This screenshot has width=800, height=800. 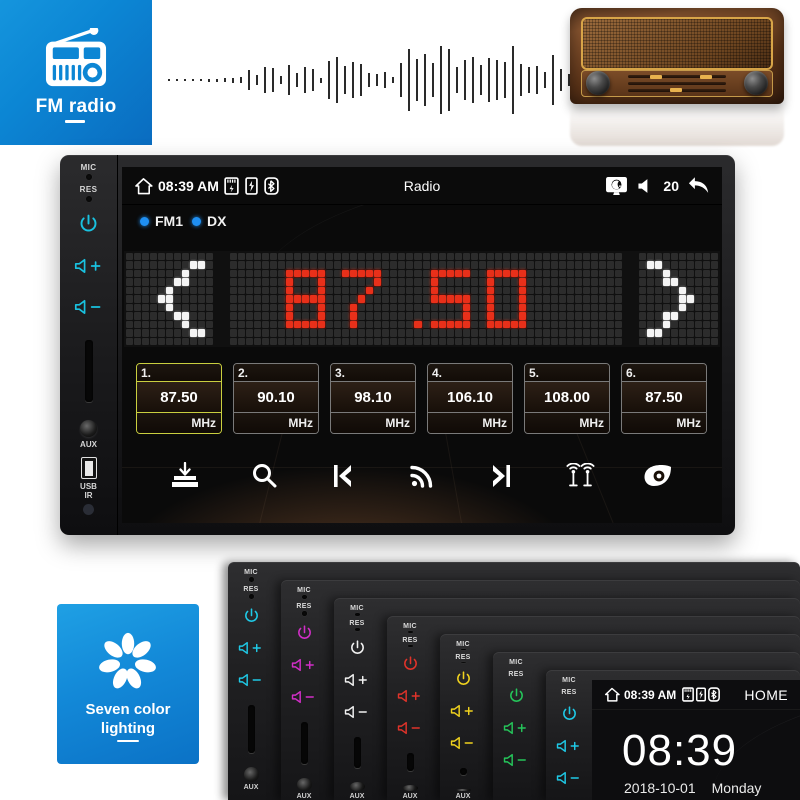 What do you see at coordinates (265, 80) in the screenshot?
I see `waveform-bar` at bounding box center [265, 80].